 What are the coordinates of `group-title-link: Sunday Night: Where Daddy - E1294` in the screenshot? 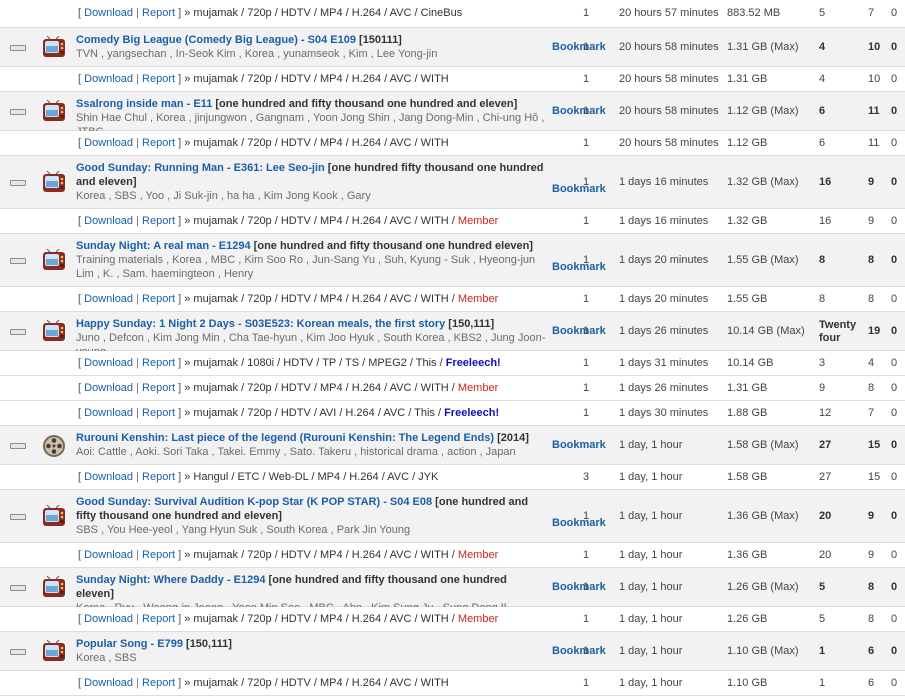 It's located at (170, 580).